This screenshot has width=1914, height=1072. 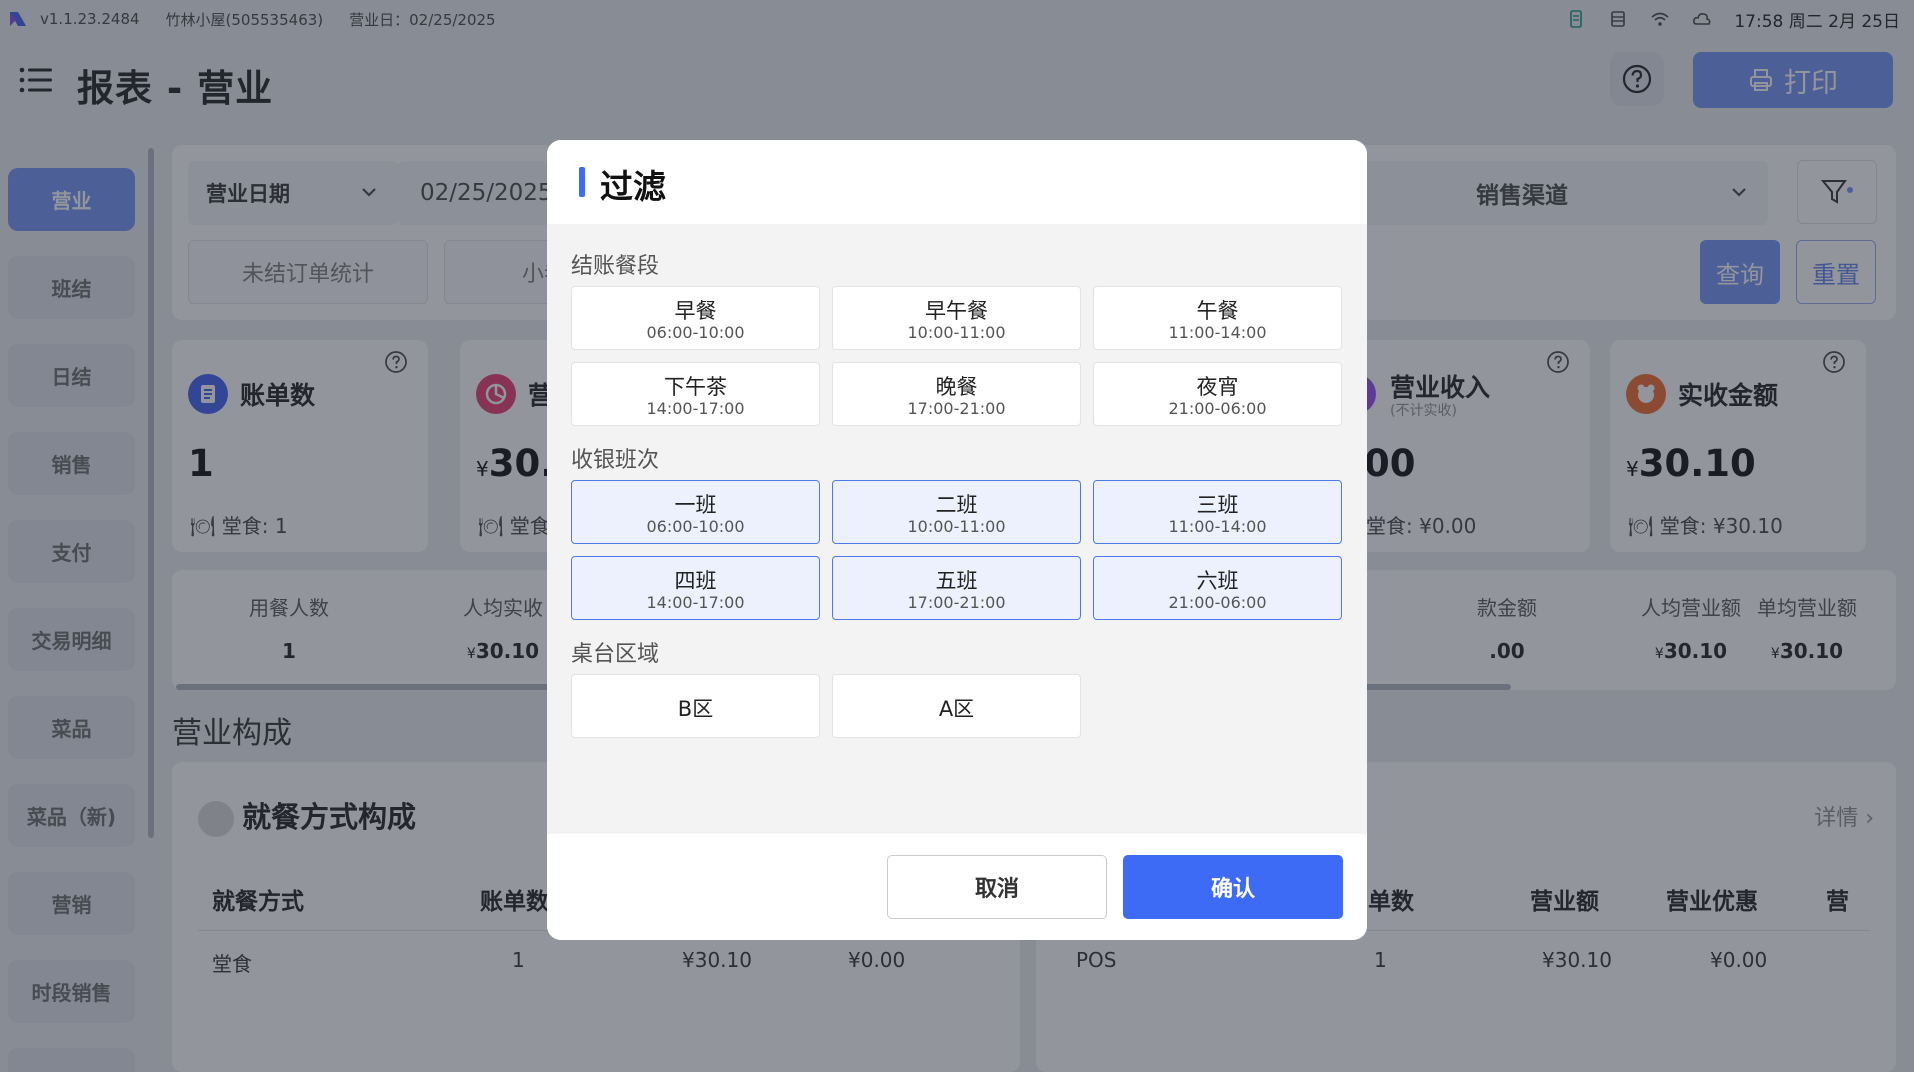 What do you see at coordinates (1217, 387) in the screenshot?
I see `option-name: 夜宵` at bounding box center [1217, 387].